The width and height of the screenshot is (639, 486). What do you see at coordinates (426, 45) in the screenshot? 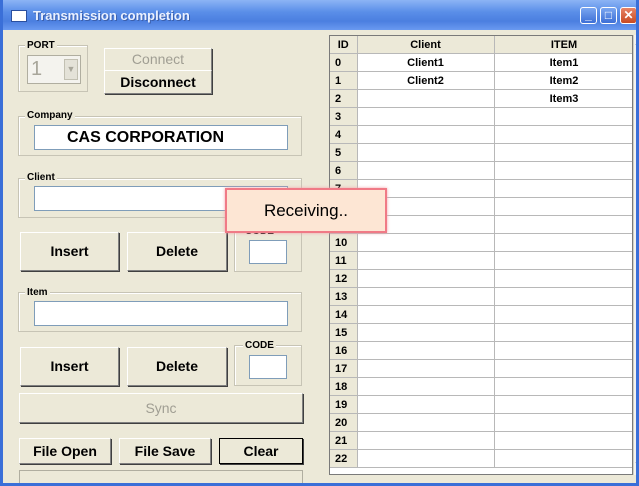
I see `column-header-client: Client` at bounding box center [426, 45].